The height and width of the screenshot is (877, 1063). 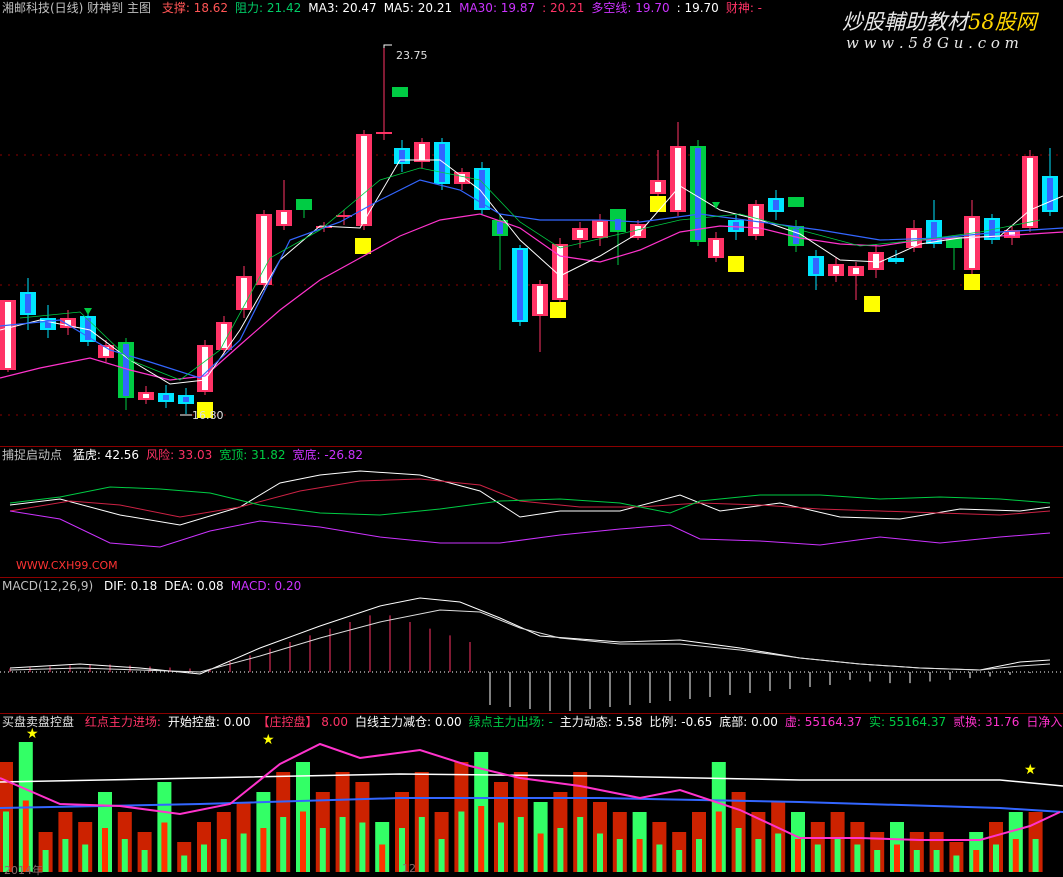 I want to click on wide-bottom-line, so click(x=530, y=529).